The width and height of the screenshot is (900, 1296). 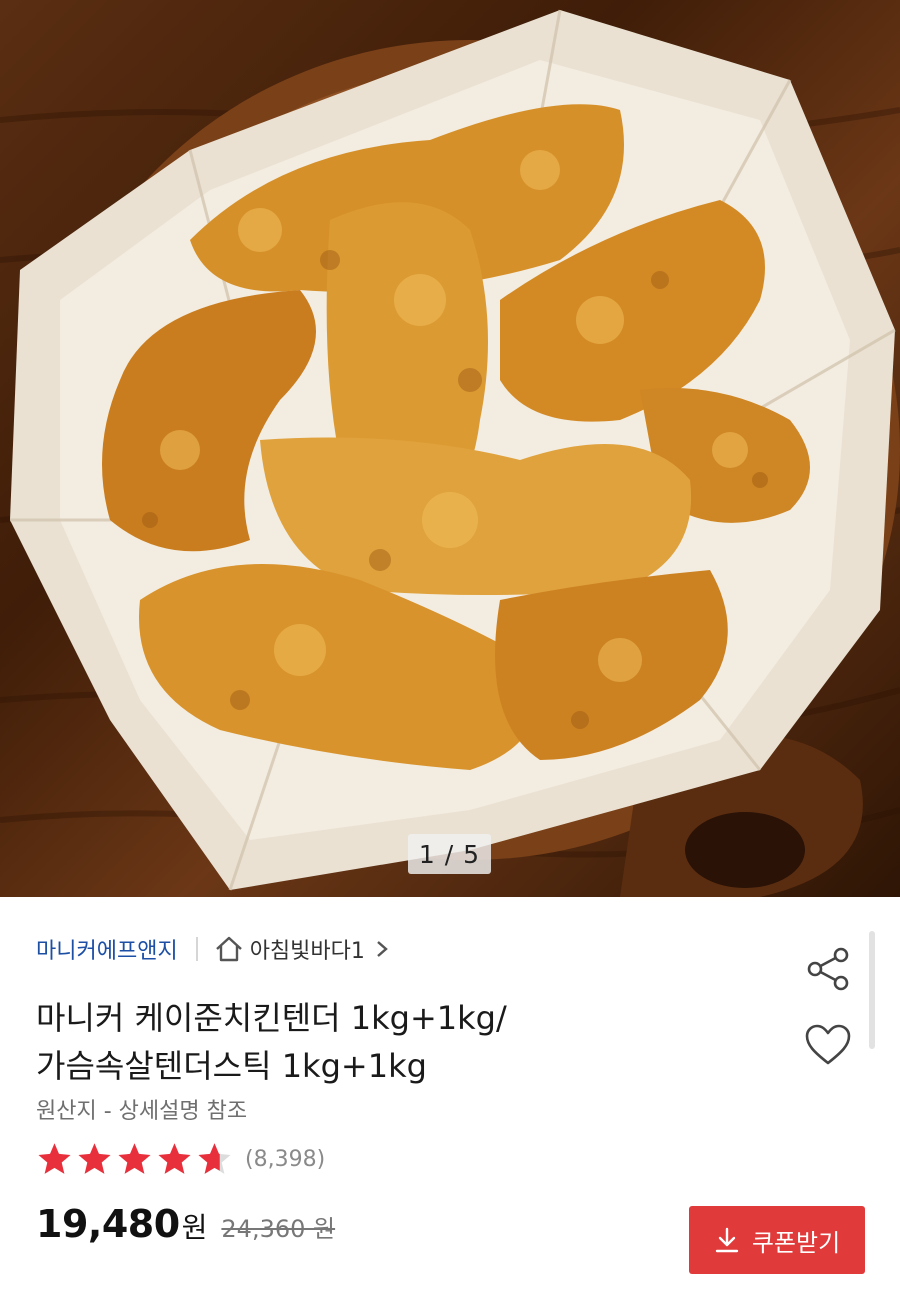 I want to click on coupon-button: 쿠폰받기, so click(x=777, y=1240).